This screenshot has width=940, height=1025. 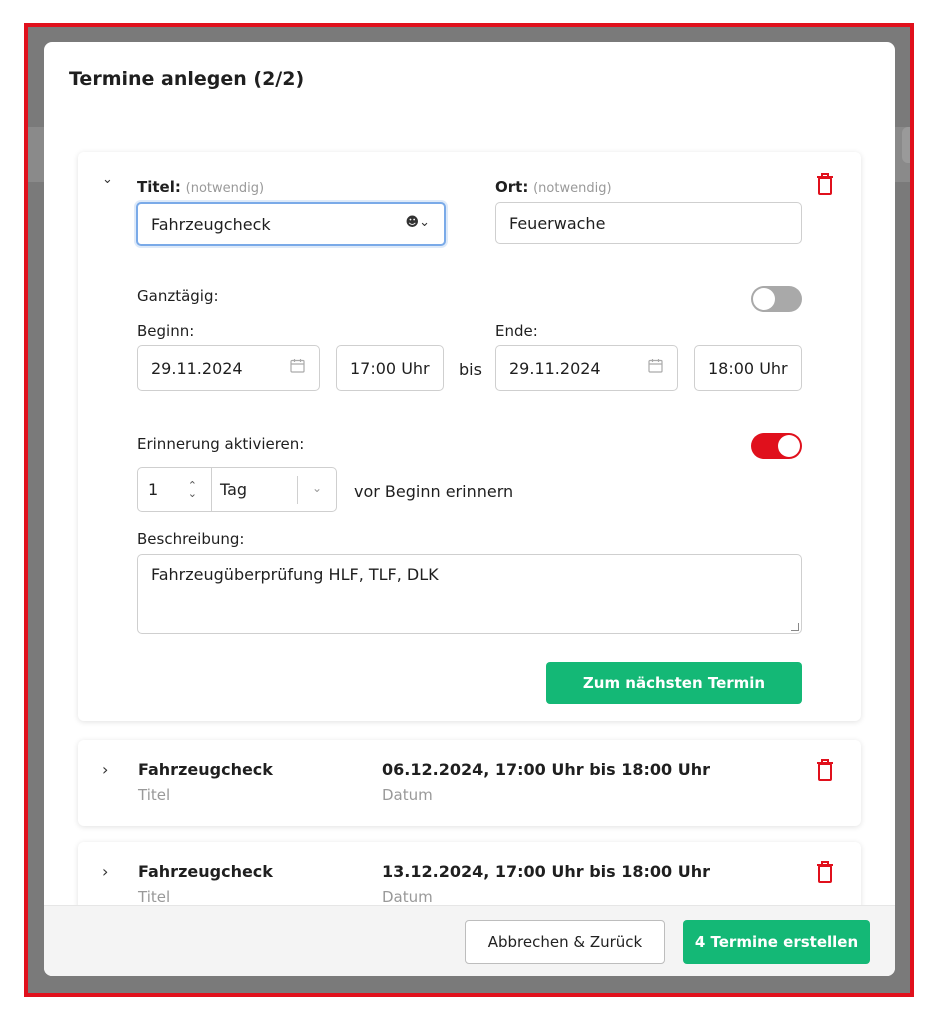 I want to click on start-time-input: 17:00 Uhr, so click(x=390, y=368).